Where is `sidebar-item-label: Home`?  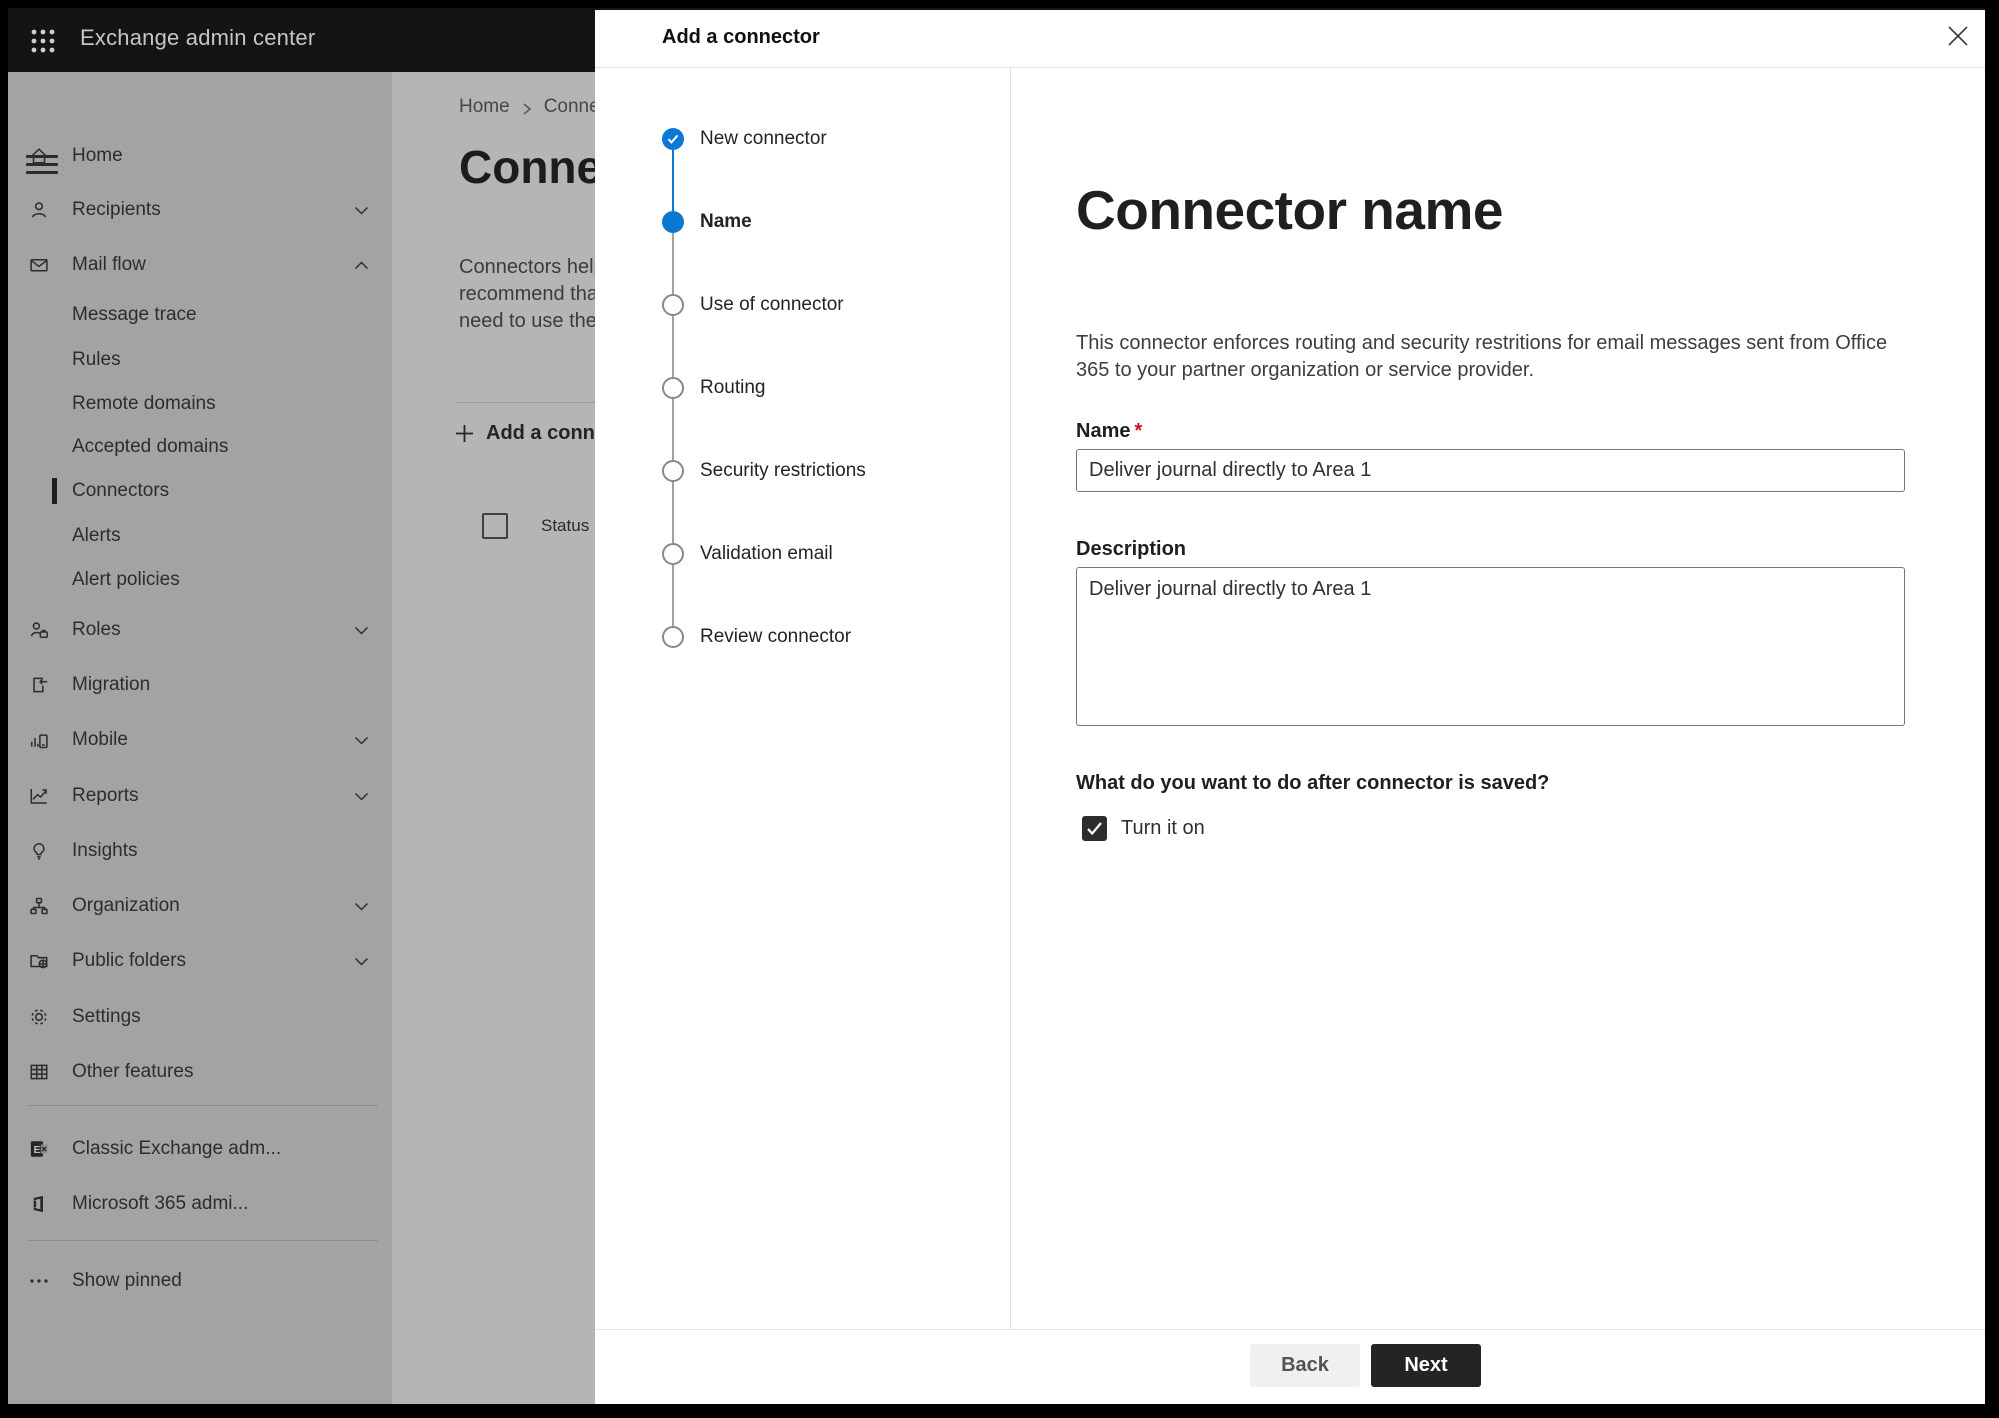
sidebar-item-label: Home is located at coordinates (97, 155).